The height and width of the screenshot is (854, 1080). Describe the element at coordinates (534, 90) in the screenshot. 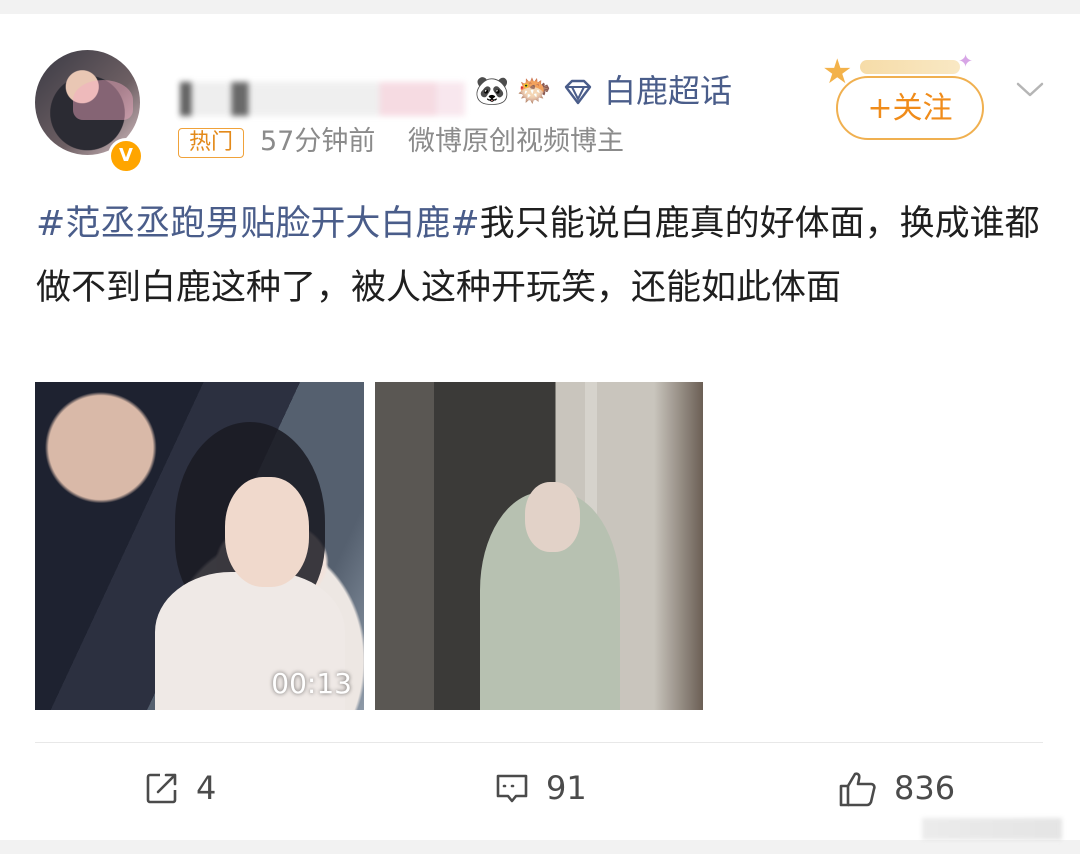

I see `pufferfish-icon: 🐡` at that location.